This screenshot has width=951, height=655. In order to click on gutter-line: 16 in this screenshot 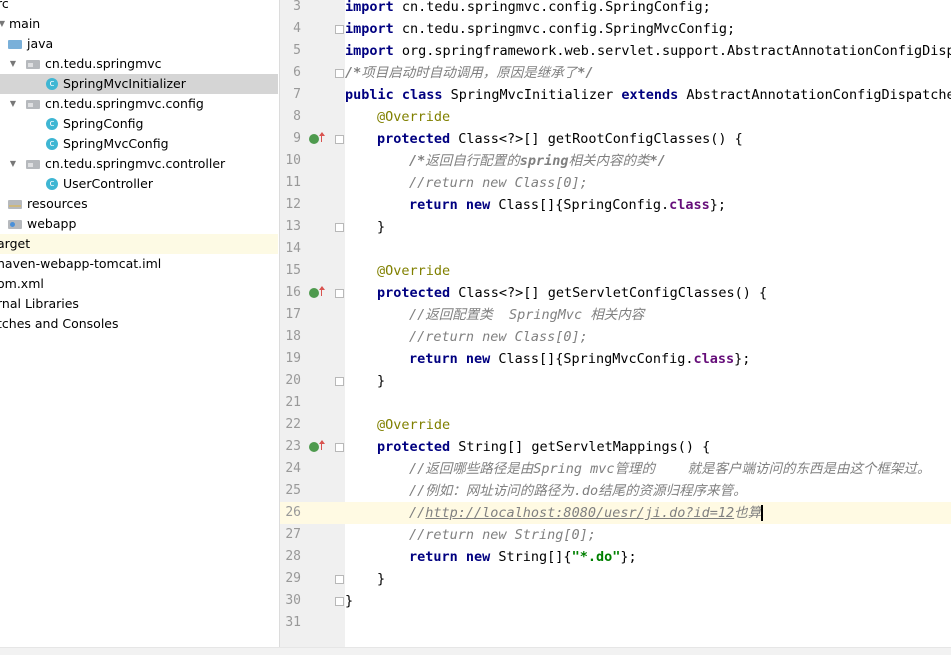, I will do `click(312, 293)`.